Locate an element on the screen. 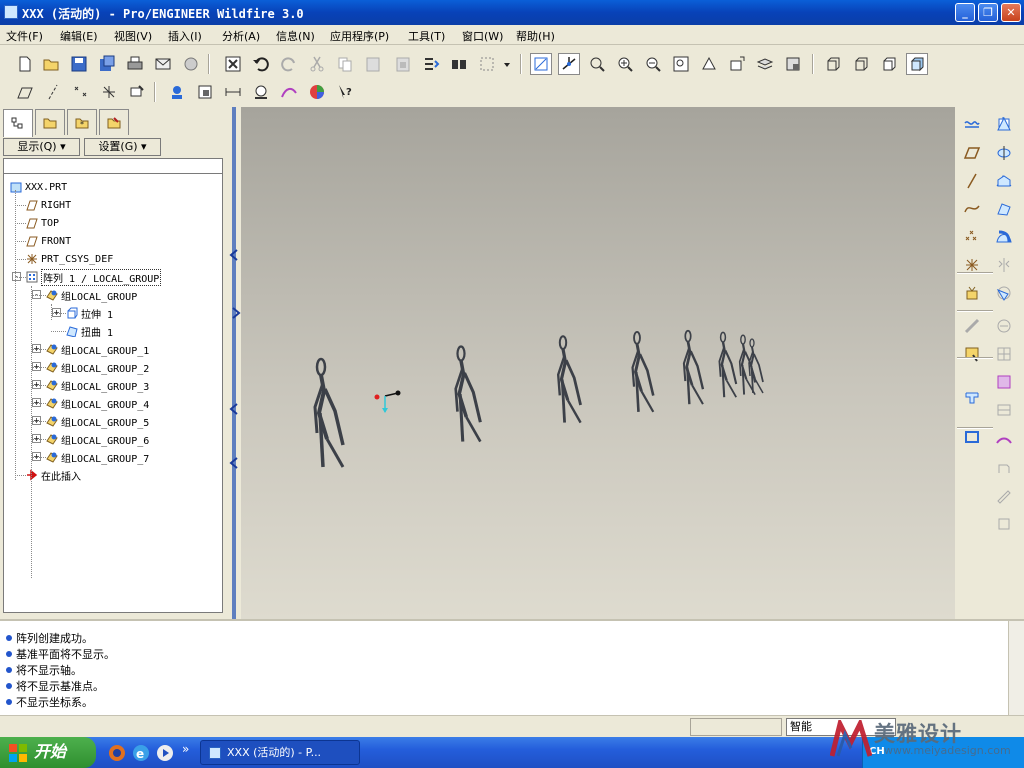  menu-view: 视图(V) is located at coordinates (133, 36).